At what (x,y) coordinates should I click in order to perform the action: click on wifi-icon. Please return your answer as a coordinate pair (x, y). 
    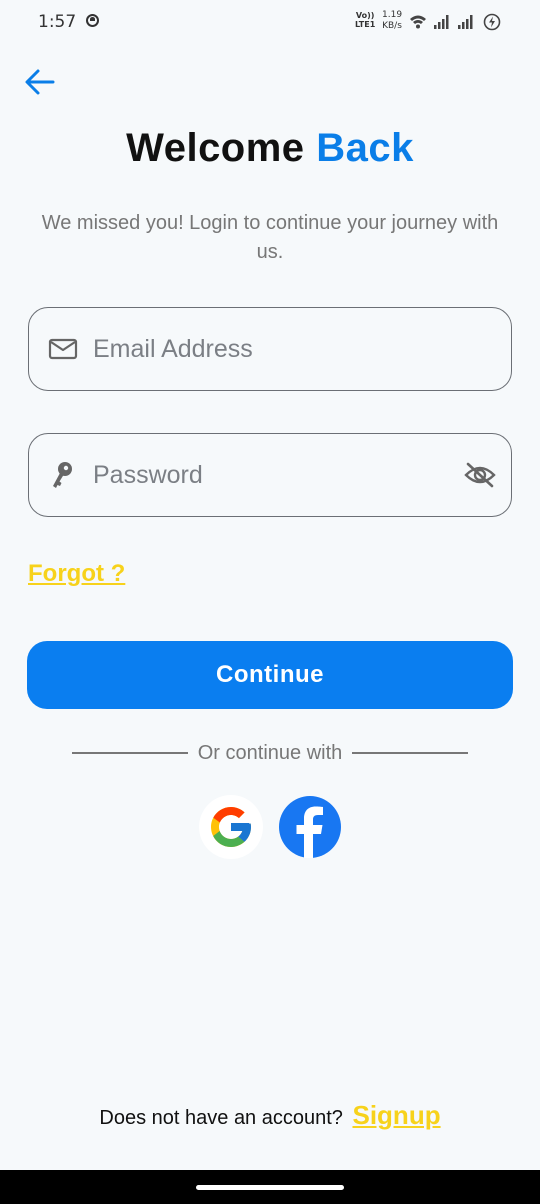
    Looking at the image, I should click on (418, 22).